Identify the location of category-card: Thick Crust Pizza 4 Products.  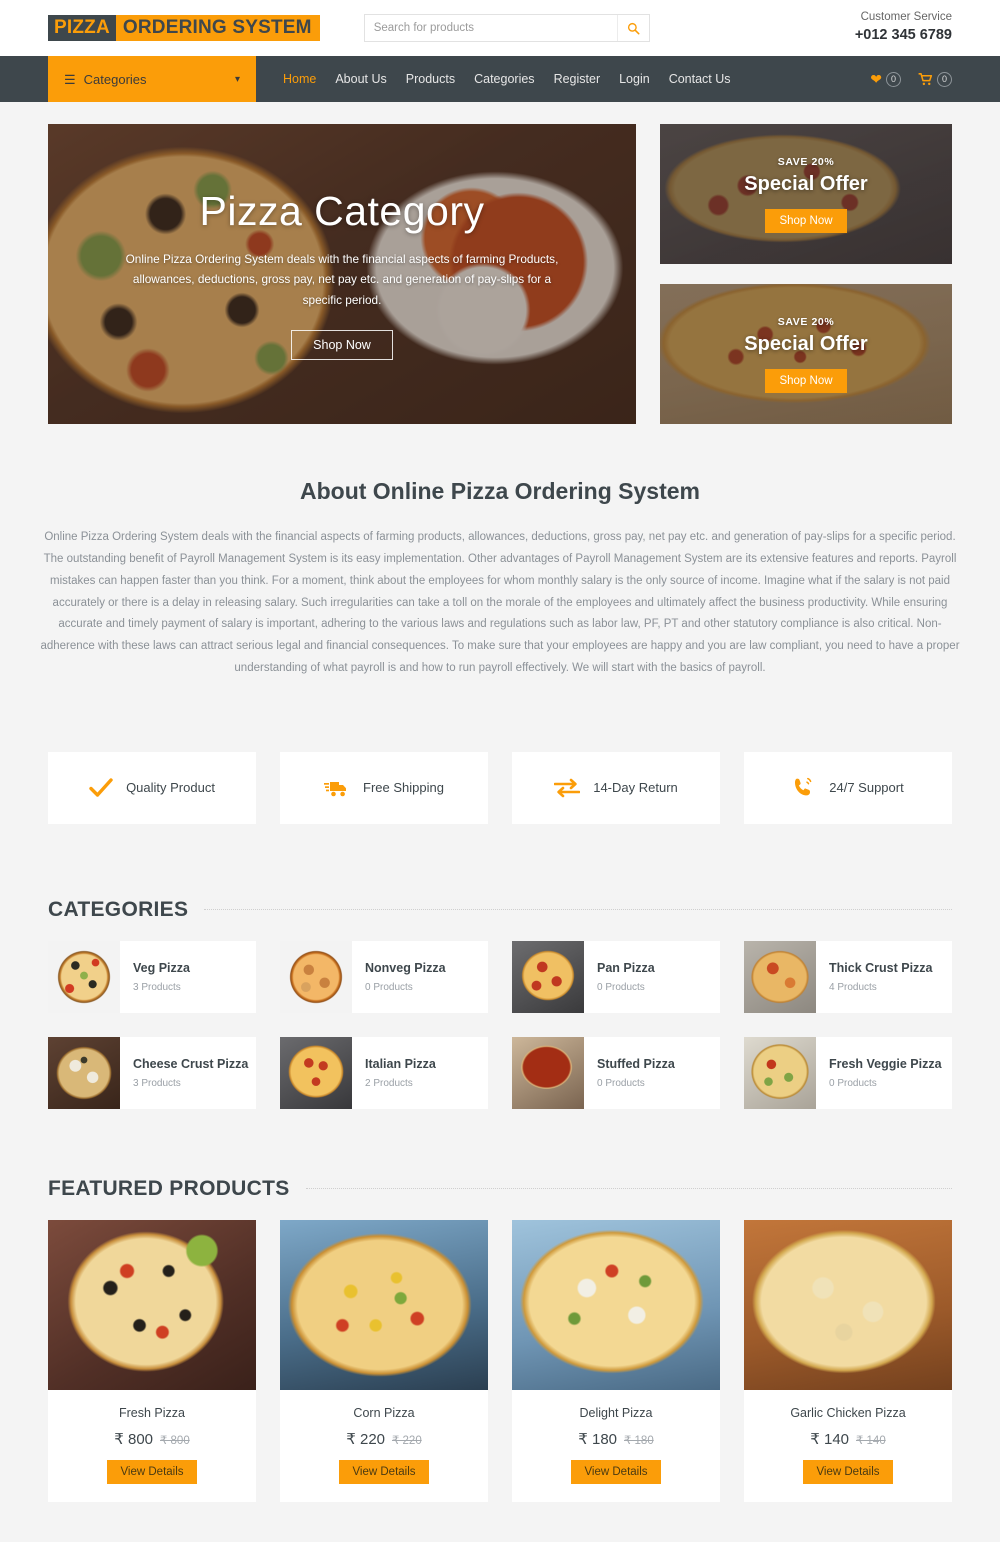
(848, 976).